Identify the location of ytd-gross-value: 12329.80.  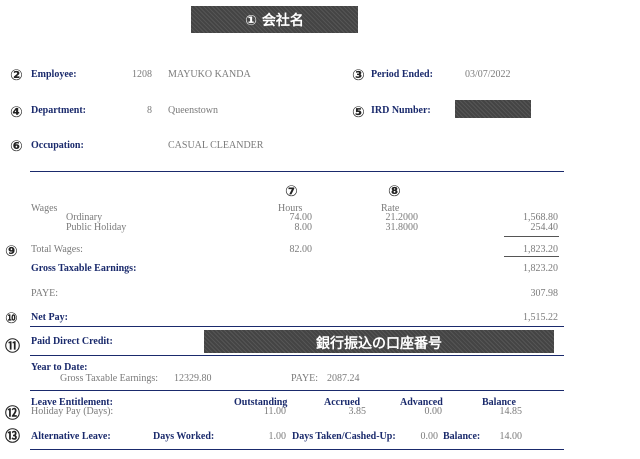
(193, 378).